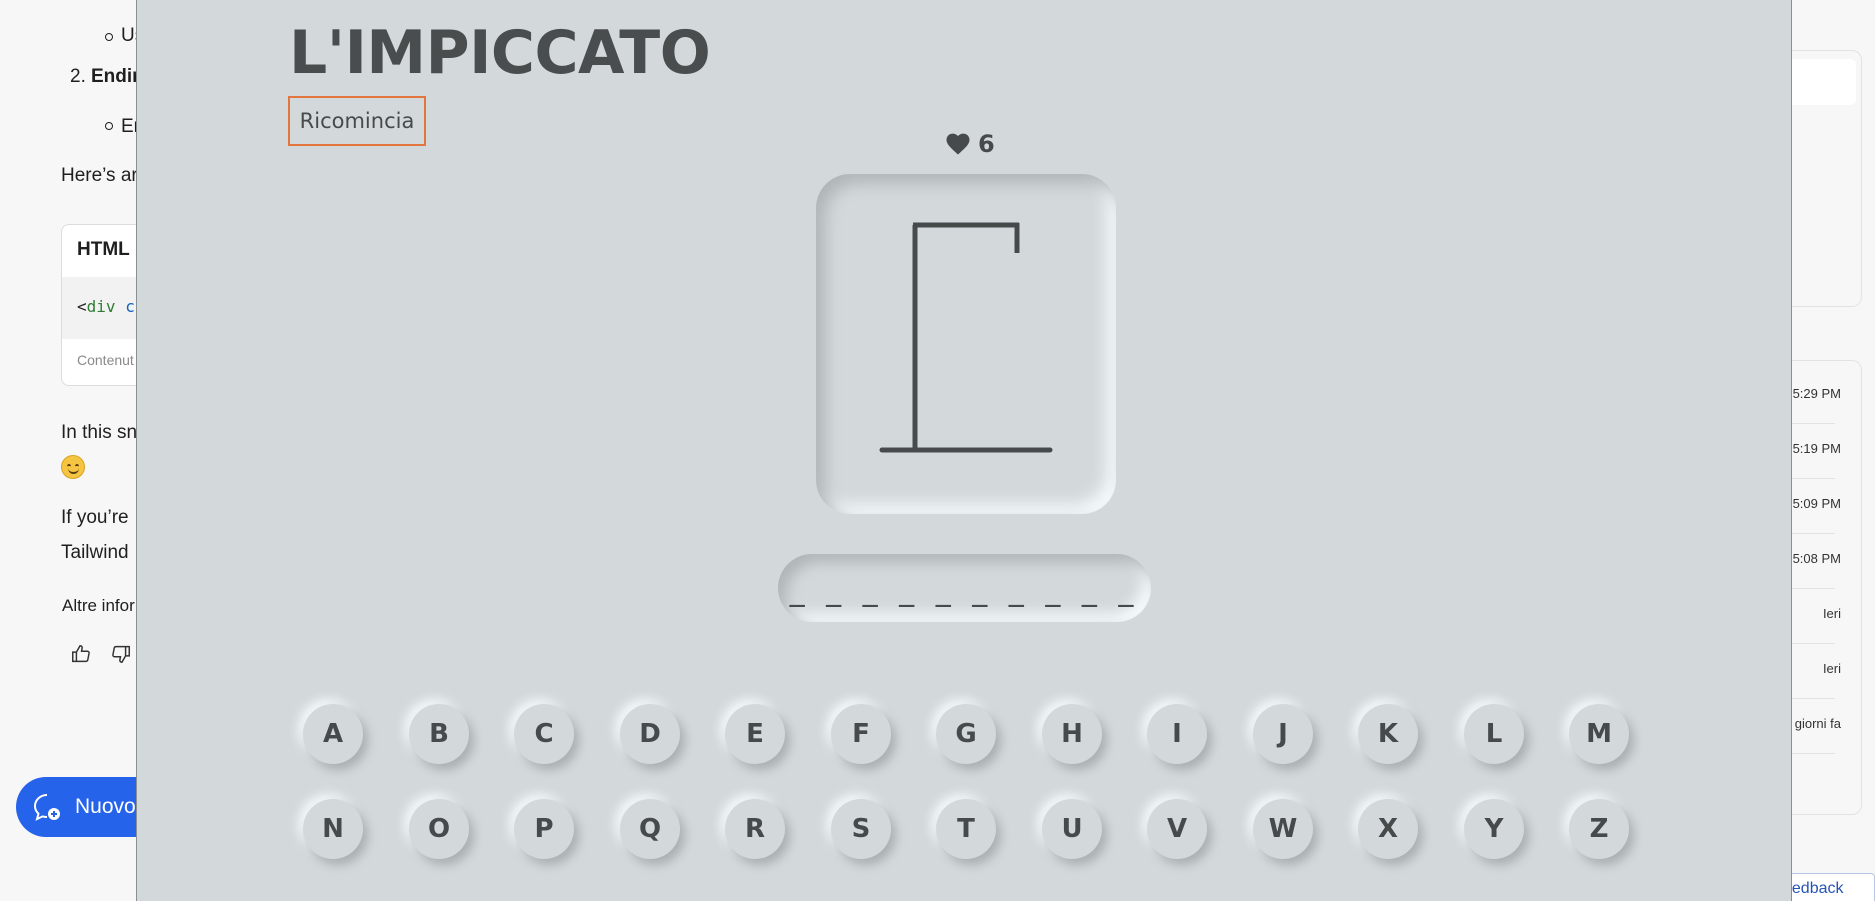  I want to click on letter-key-y: Y, so click(1494, 829).